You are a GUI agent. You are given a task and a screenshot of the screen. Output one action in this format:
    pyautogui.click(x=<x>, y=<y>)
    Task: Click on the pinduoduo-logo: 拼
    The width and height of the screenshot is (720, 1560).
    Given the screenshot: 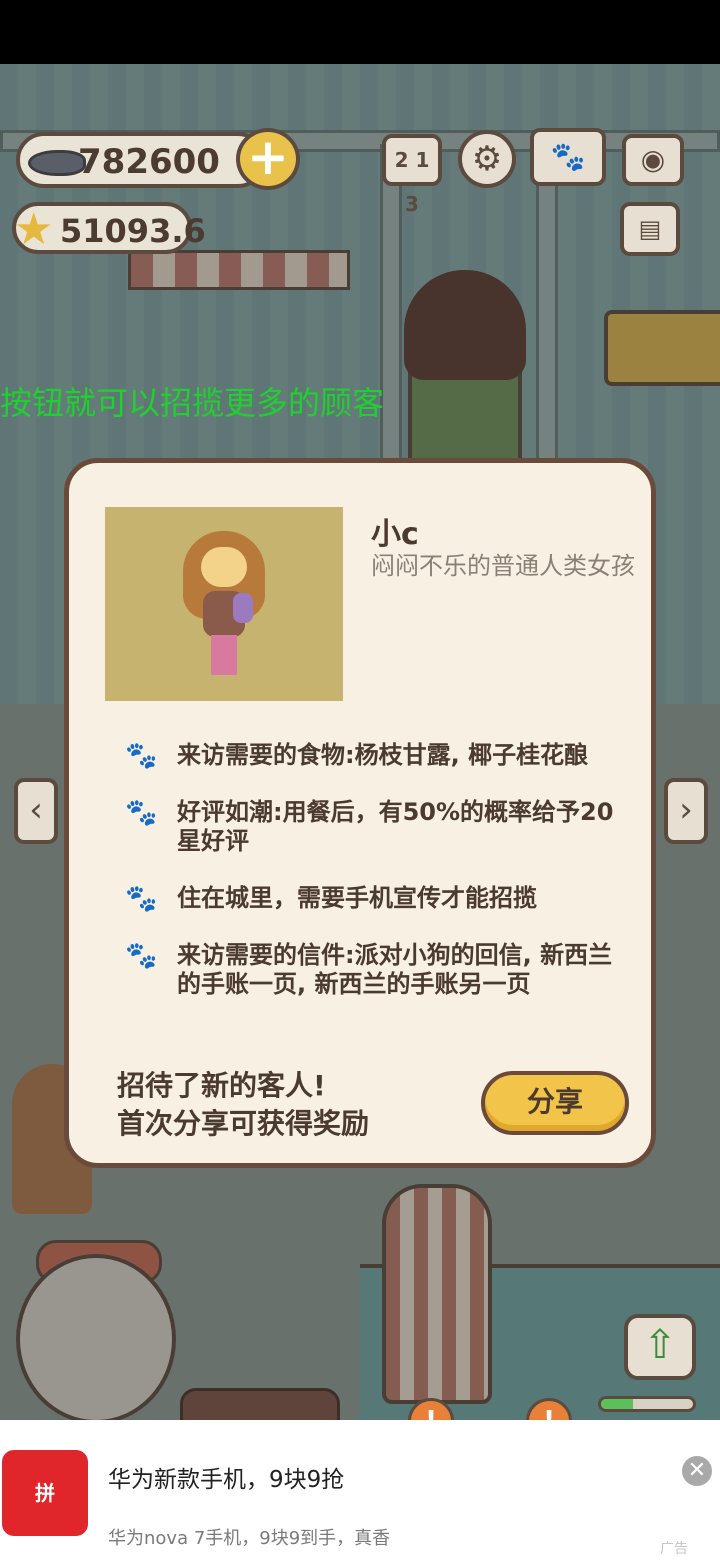 What is the action you would take?
    pyautogui.click(x=45, y=1493)
    